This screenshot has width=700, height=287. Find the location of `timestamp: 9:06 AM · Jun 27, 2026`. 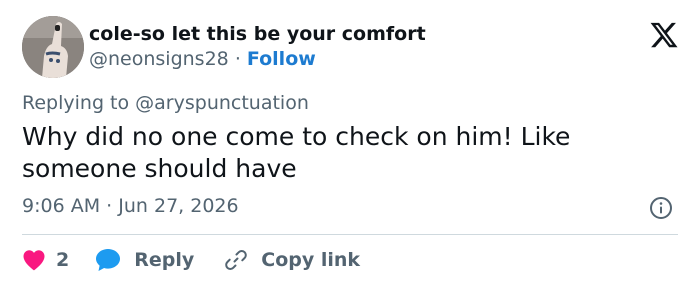

timestamp: 9:06 AM · Jun 27, 2026 is located at coordinates (130, 206).